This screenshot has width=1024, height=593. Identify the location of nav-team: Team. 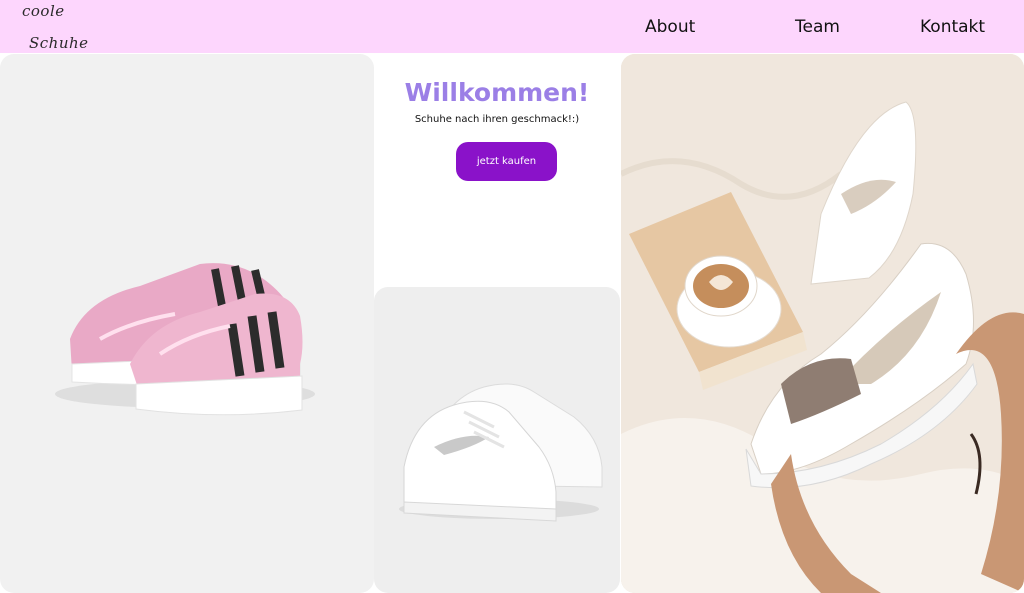
(817, 27).